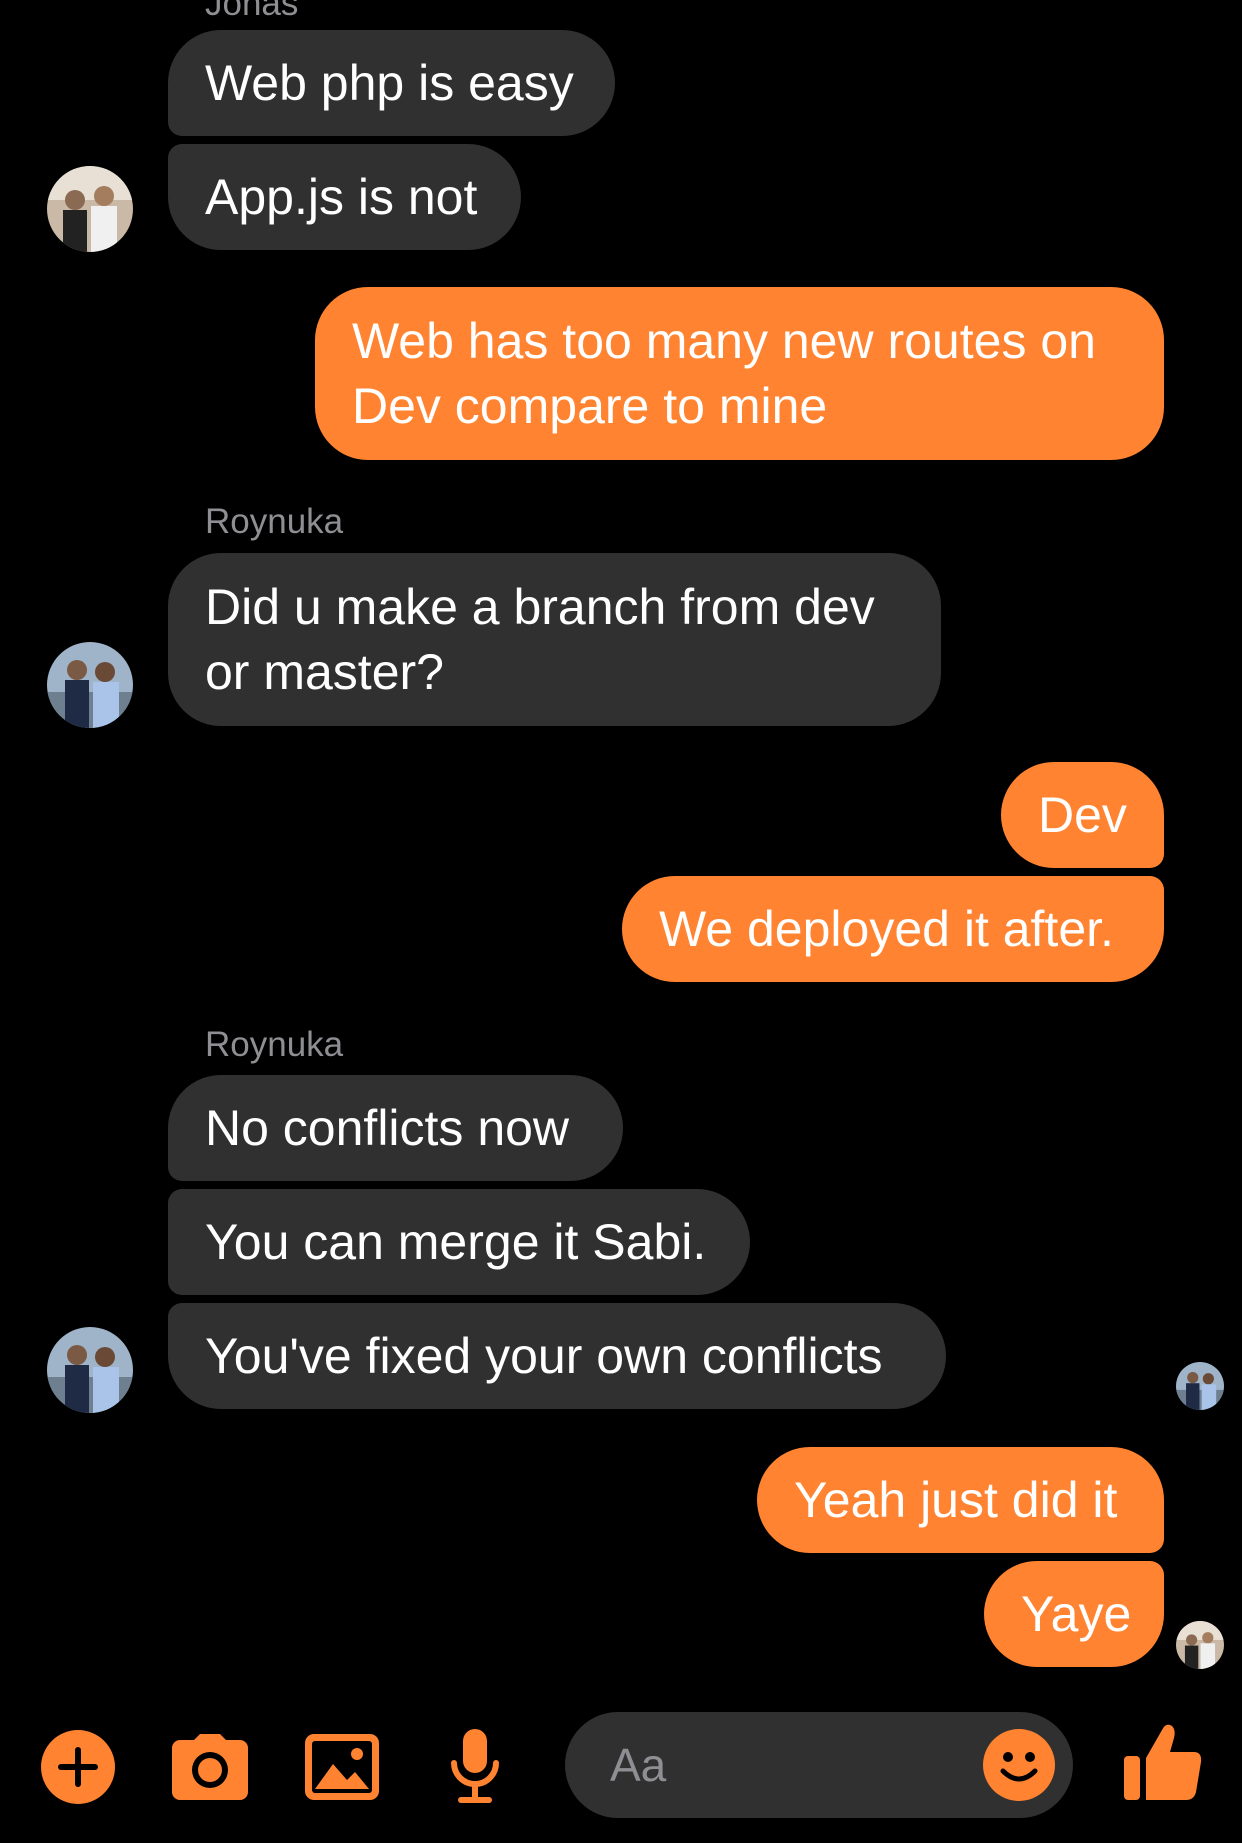 The image size is (1242, 1843). Describe the element at coordinates (342, 1767) in the screenshot. I see `image-icon` at that location.